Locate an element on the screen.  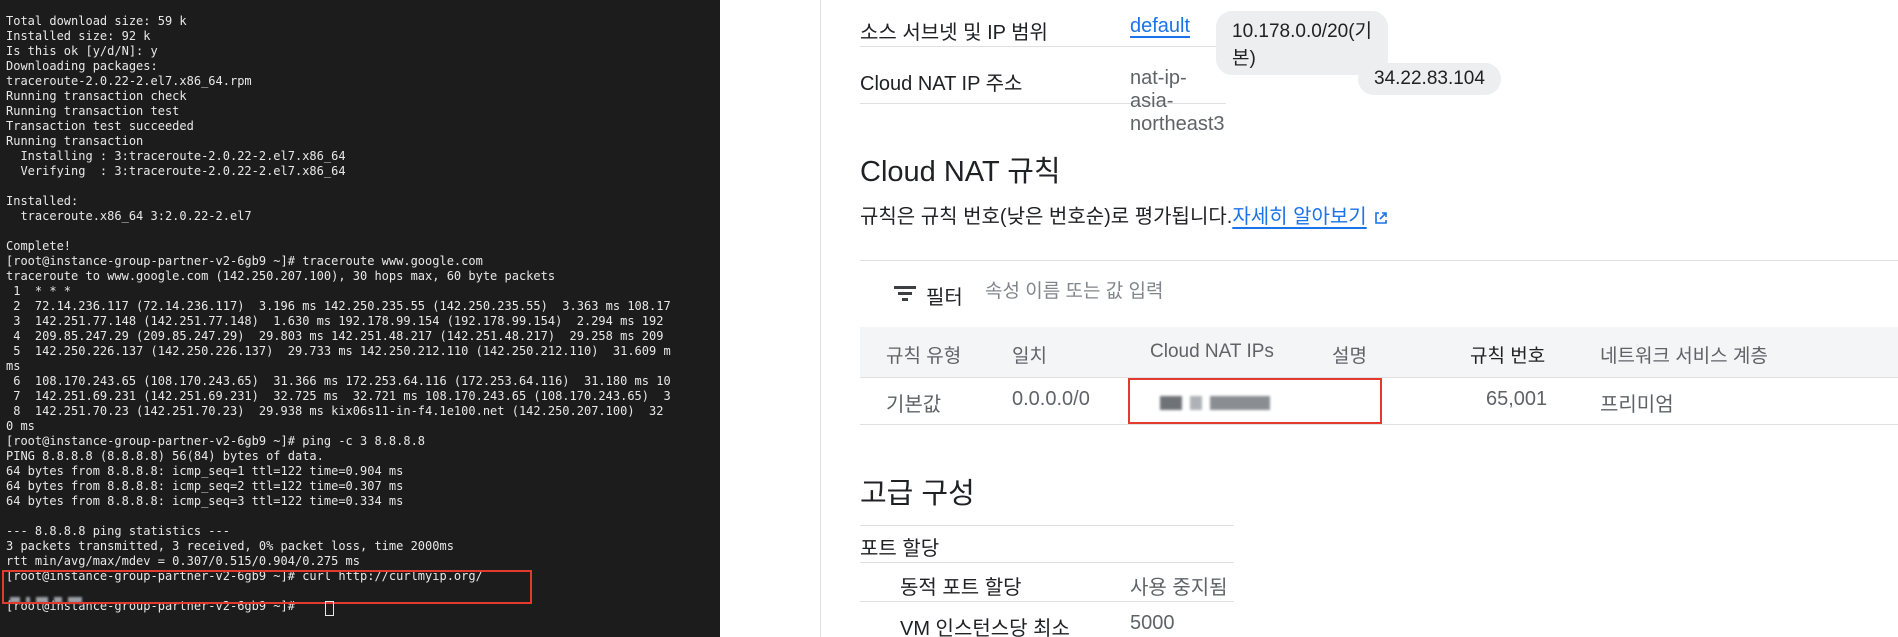
nat-ip-cell-highlight is located at coordinates (1255, 401).